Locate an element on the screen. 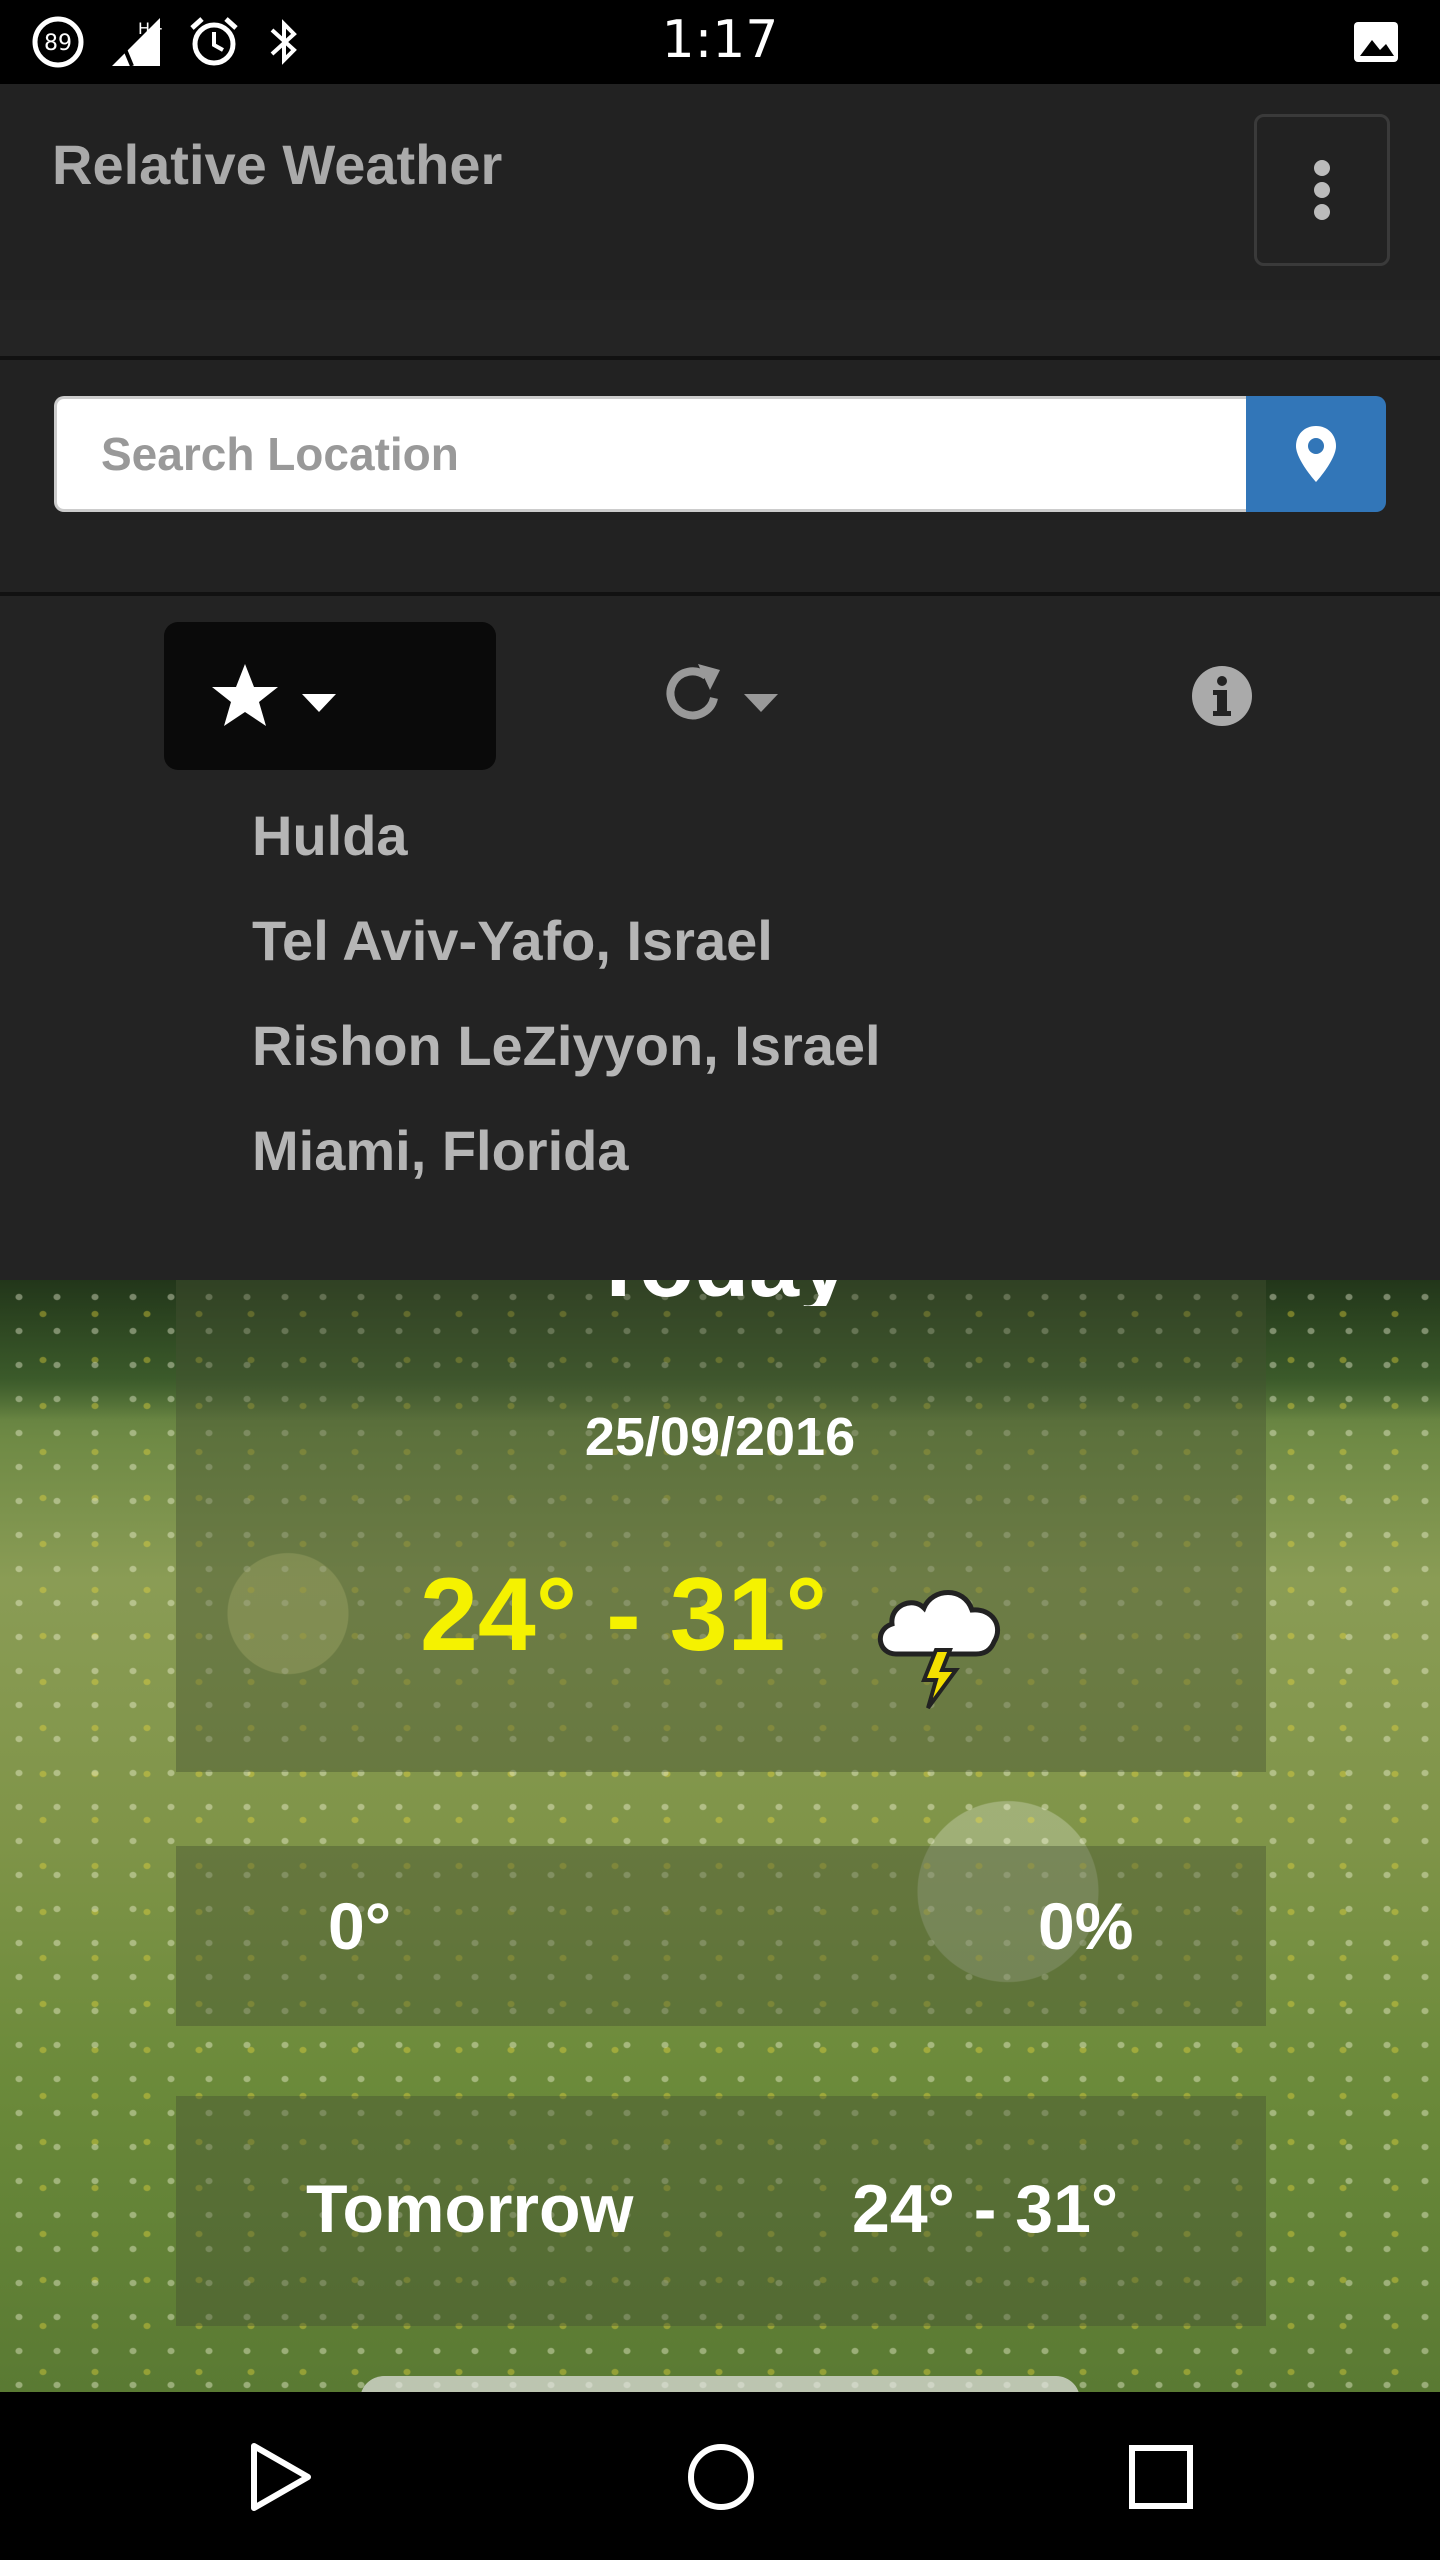 The image size is (1440, 2560). image-icon is located at coordinates (1376, 42).